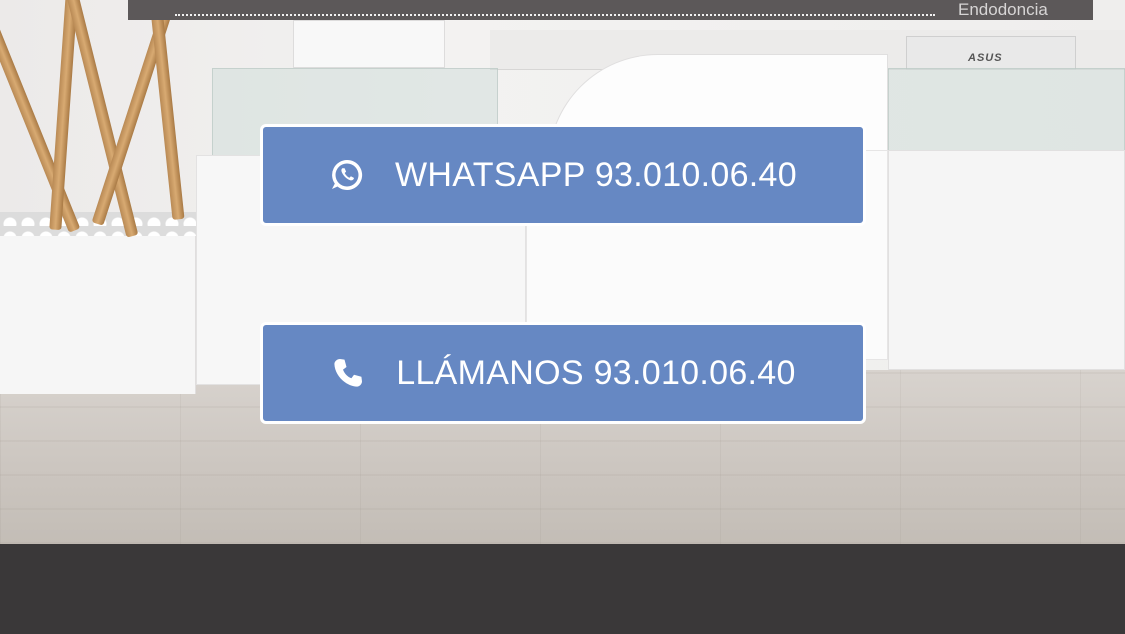 Image resolution: width=1125 pixels, height=634 pixels. I want to click on header-strip, so click(610, 10).